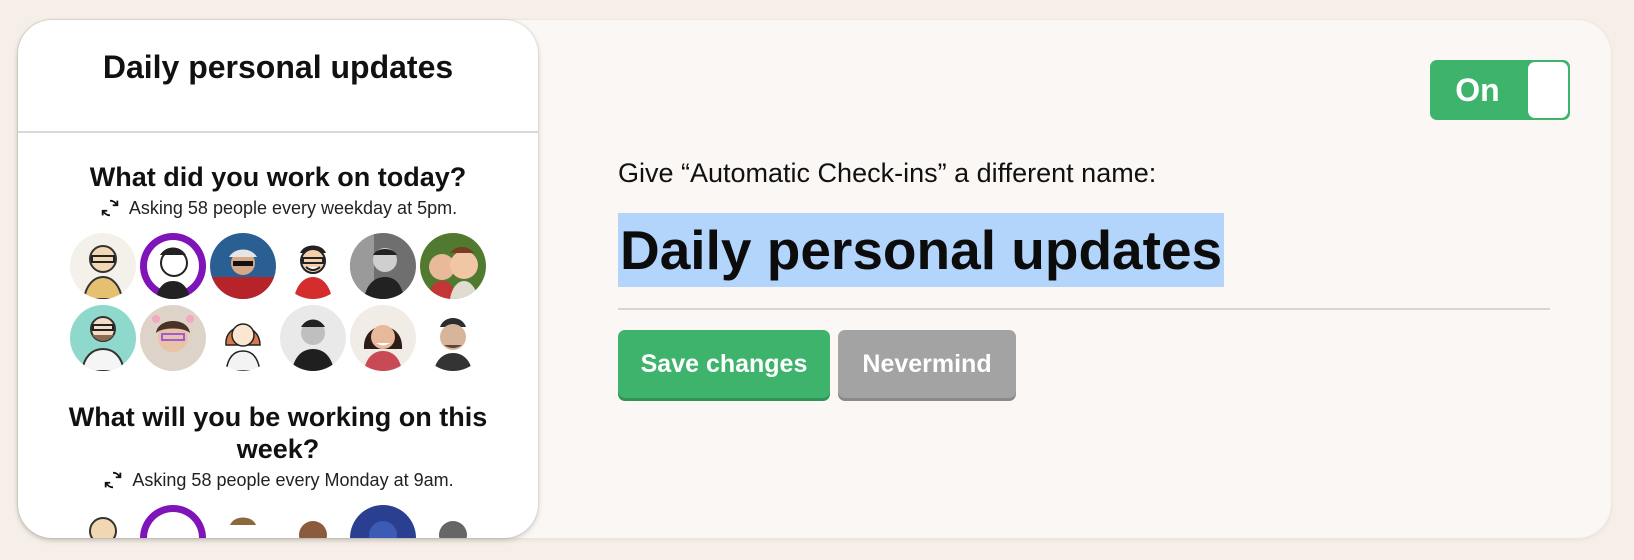 This screenshot has width=1634, height=560. What do you see at coordinates (921, 250) in the screenshot?
I see `name-input: Daily personal updates` at bounding box center [921, 250].